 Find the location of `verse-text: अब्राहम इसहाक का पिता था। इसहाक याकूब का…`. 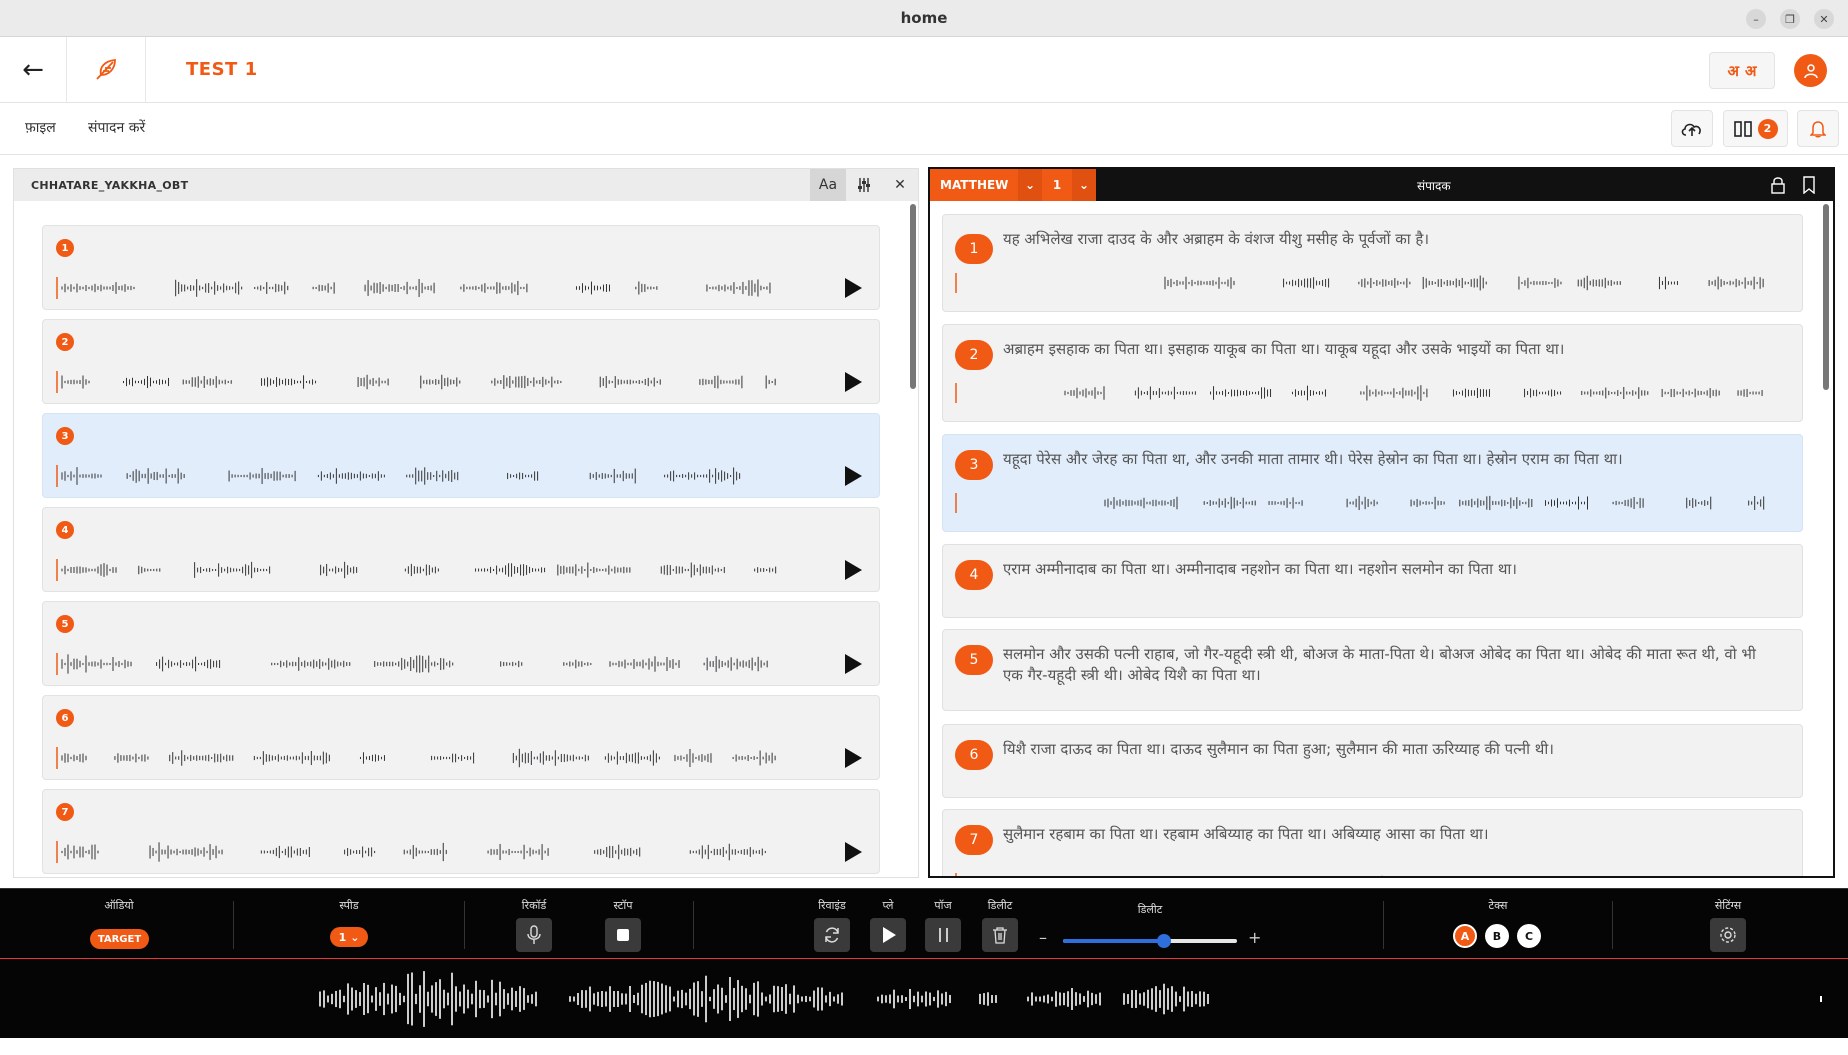

verse-text: अब्राहम इसहाक का पिता था। इसहाक याकूब का… is located at coordinates (1390, 349).